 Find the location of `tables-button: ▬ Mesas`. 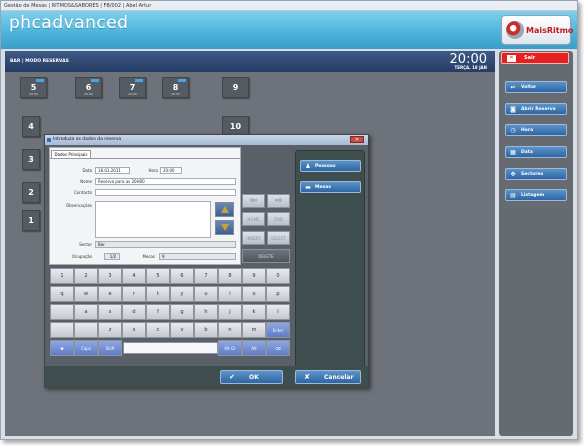

tables-button: ▬ Mesas is located at coordinates (330, 187).